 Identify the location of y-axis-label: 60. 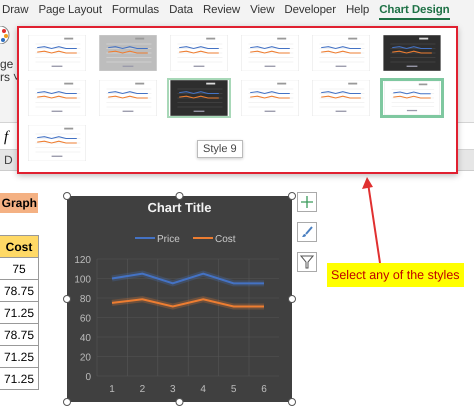
(85, 319).